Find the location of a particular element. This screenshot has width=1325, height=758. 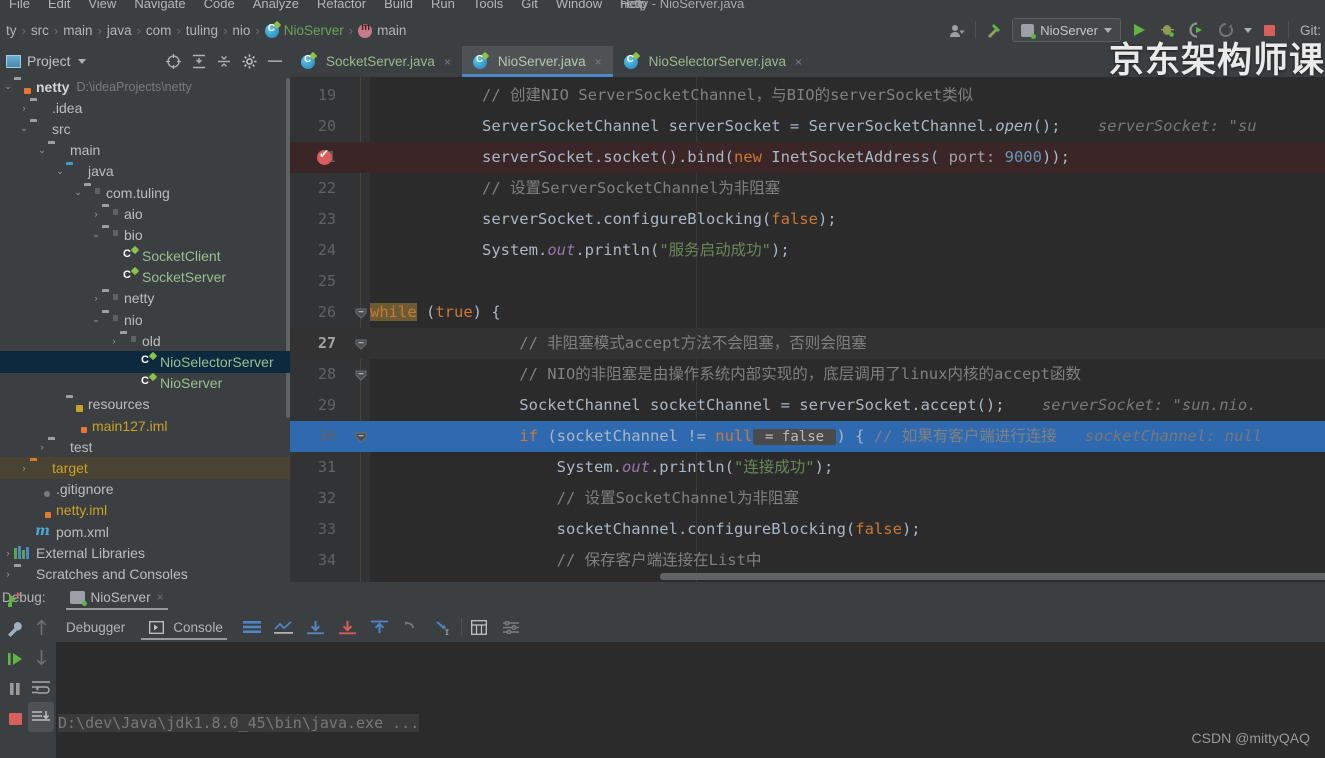

chevron-down-icon is located at coordinates (81, 61).